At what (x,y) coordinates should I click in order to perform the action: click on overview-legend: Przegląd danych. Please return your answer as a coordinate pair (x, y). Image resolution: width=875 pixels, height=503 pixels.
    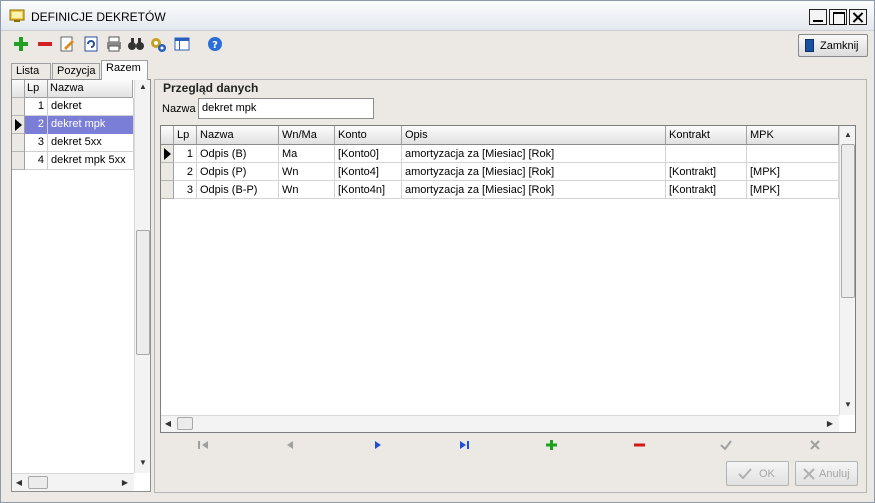
    Looking at the image, I should click on (211, 88).